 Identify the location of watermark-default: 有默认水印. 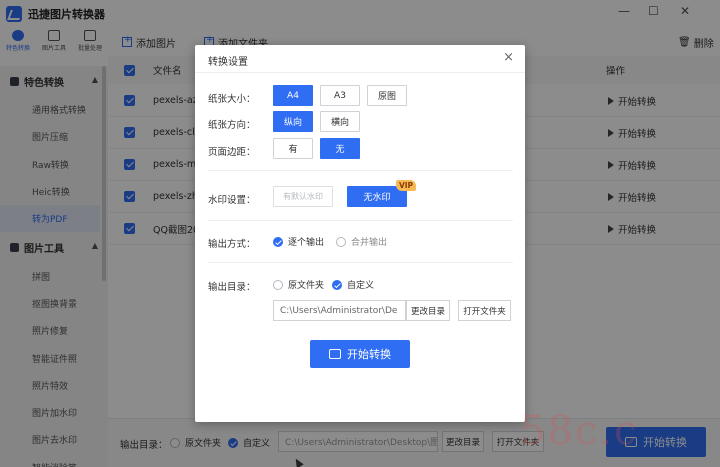
(303, 196).